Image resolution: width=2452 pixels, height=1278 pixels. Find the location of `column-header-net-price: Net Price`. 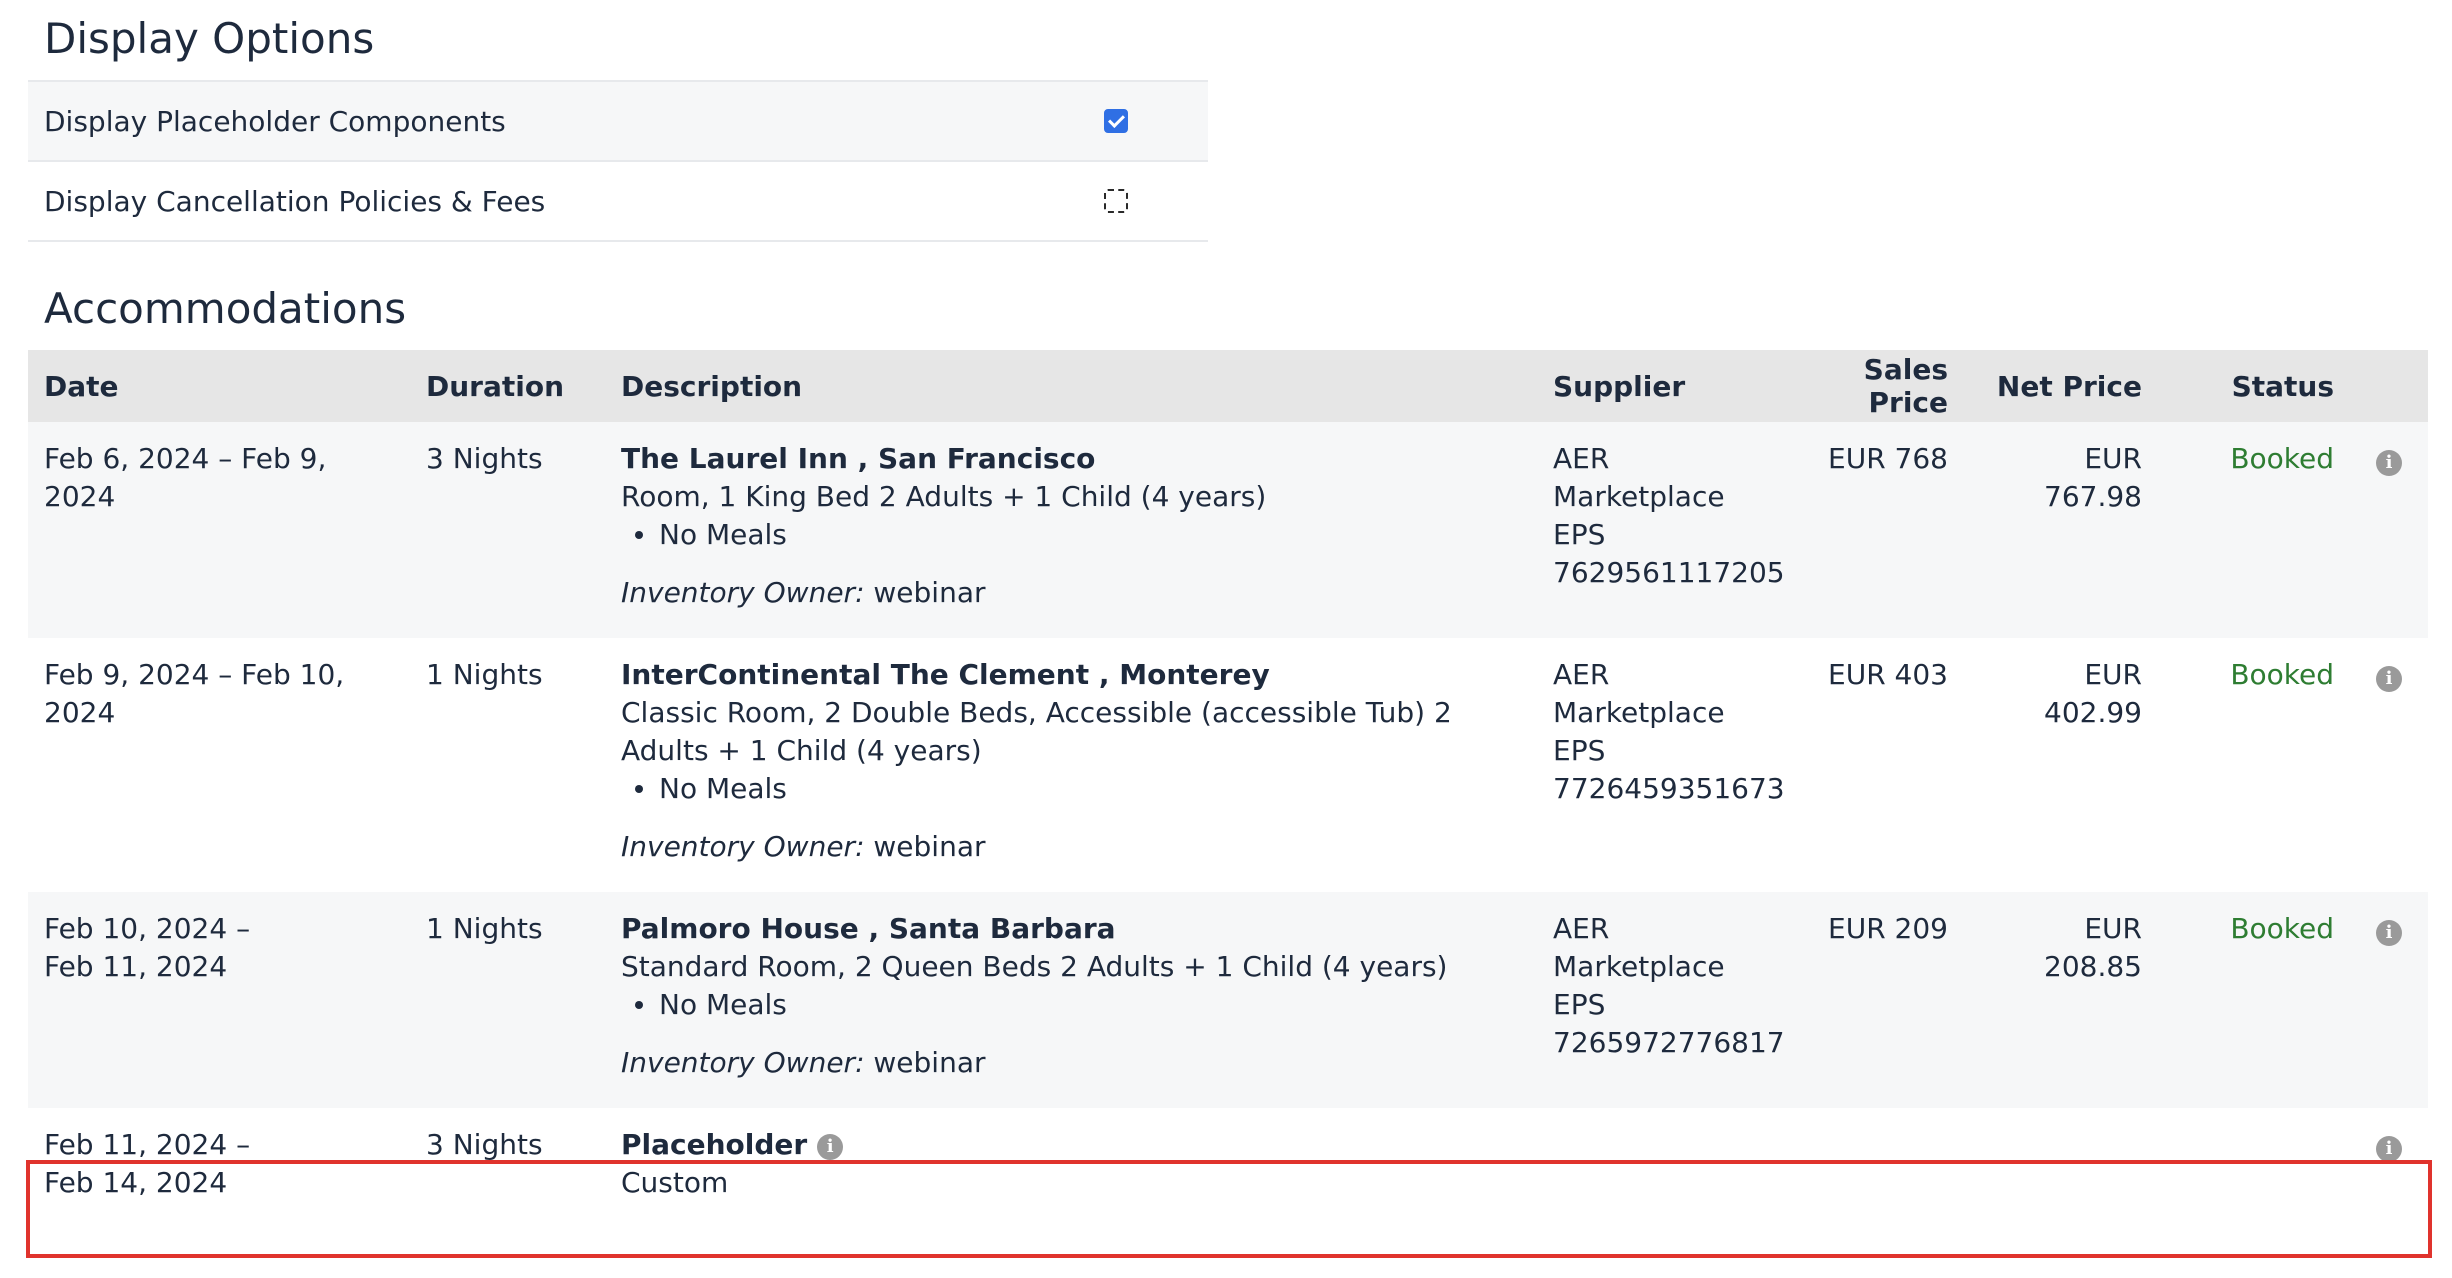

column-header-net-price: Net Price is located at coordinates (2061, 386).